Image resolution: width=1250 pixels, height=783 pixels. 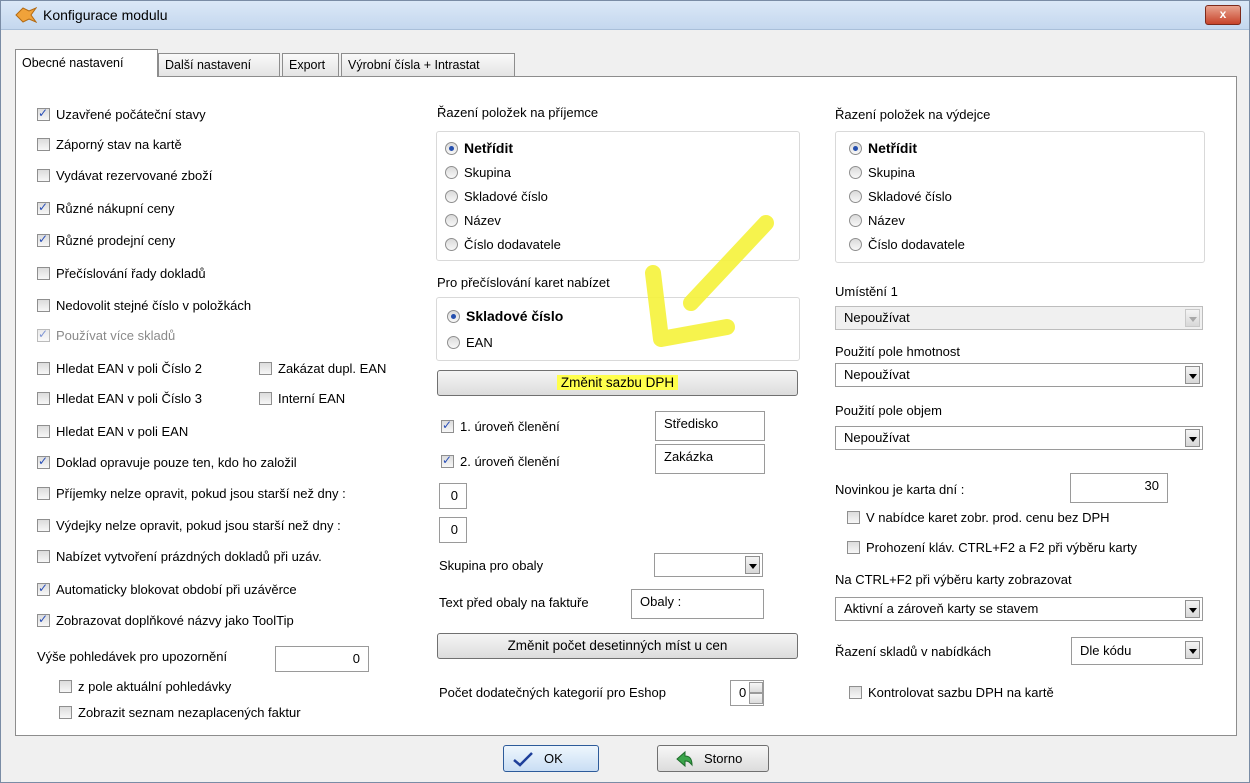 What do you see at coordinates (488, 148) in the screenshot?
I see `radio-label: Netřídit` at bounding box center [488, 148].